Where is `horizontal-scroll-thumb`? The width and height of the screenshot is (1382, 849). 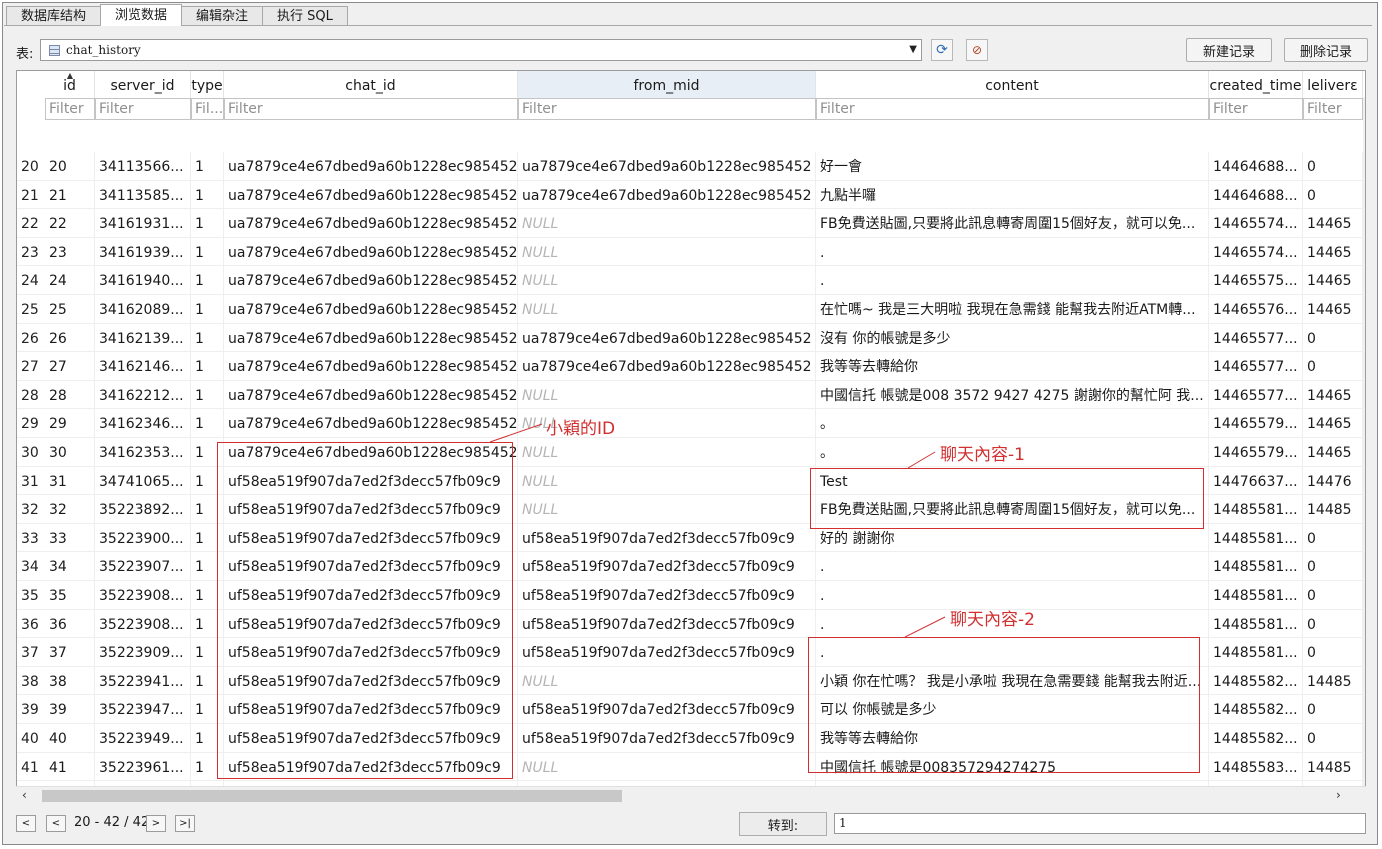 horizontal-scroll-thumb is located at coordinates (332, 796).